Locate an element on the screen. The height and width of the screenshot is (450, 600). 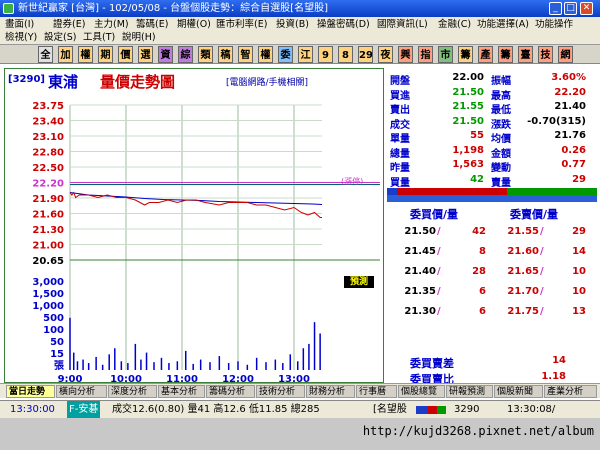
price-tick-label: 20.65 is located at coordinates (48, 261).